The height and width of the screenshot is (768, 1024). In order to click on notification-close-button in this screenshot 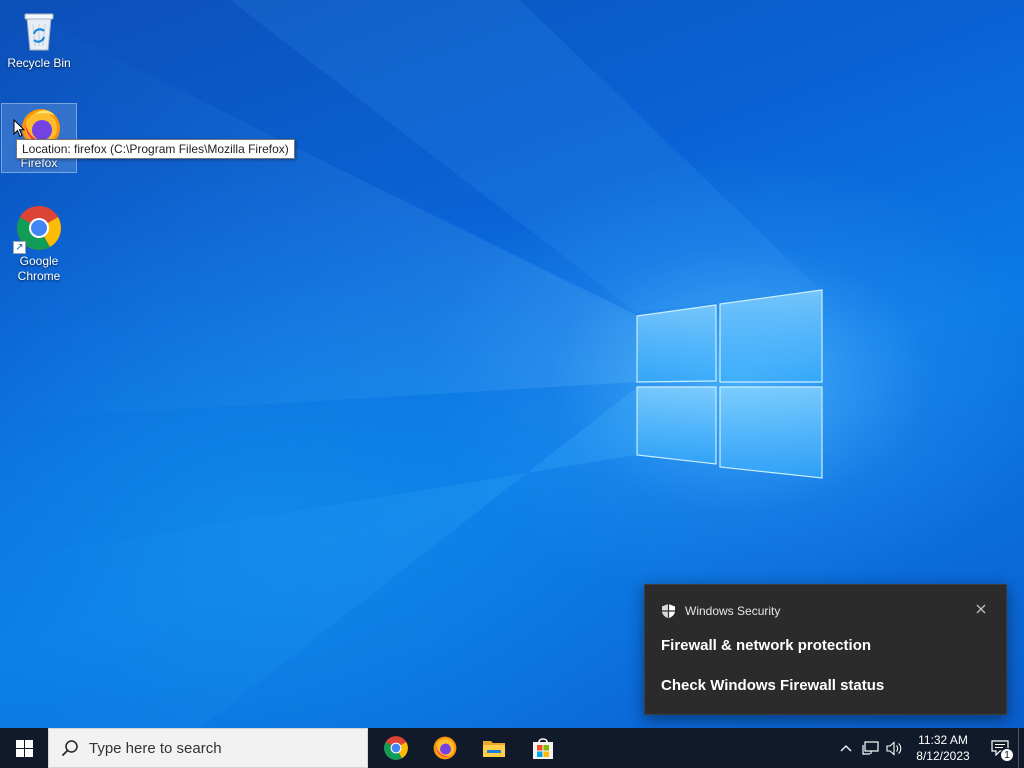, I will do `click(981, 609)`.